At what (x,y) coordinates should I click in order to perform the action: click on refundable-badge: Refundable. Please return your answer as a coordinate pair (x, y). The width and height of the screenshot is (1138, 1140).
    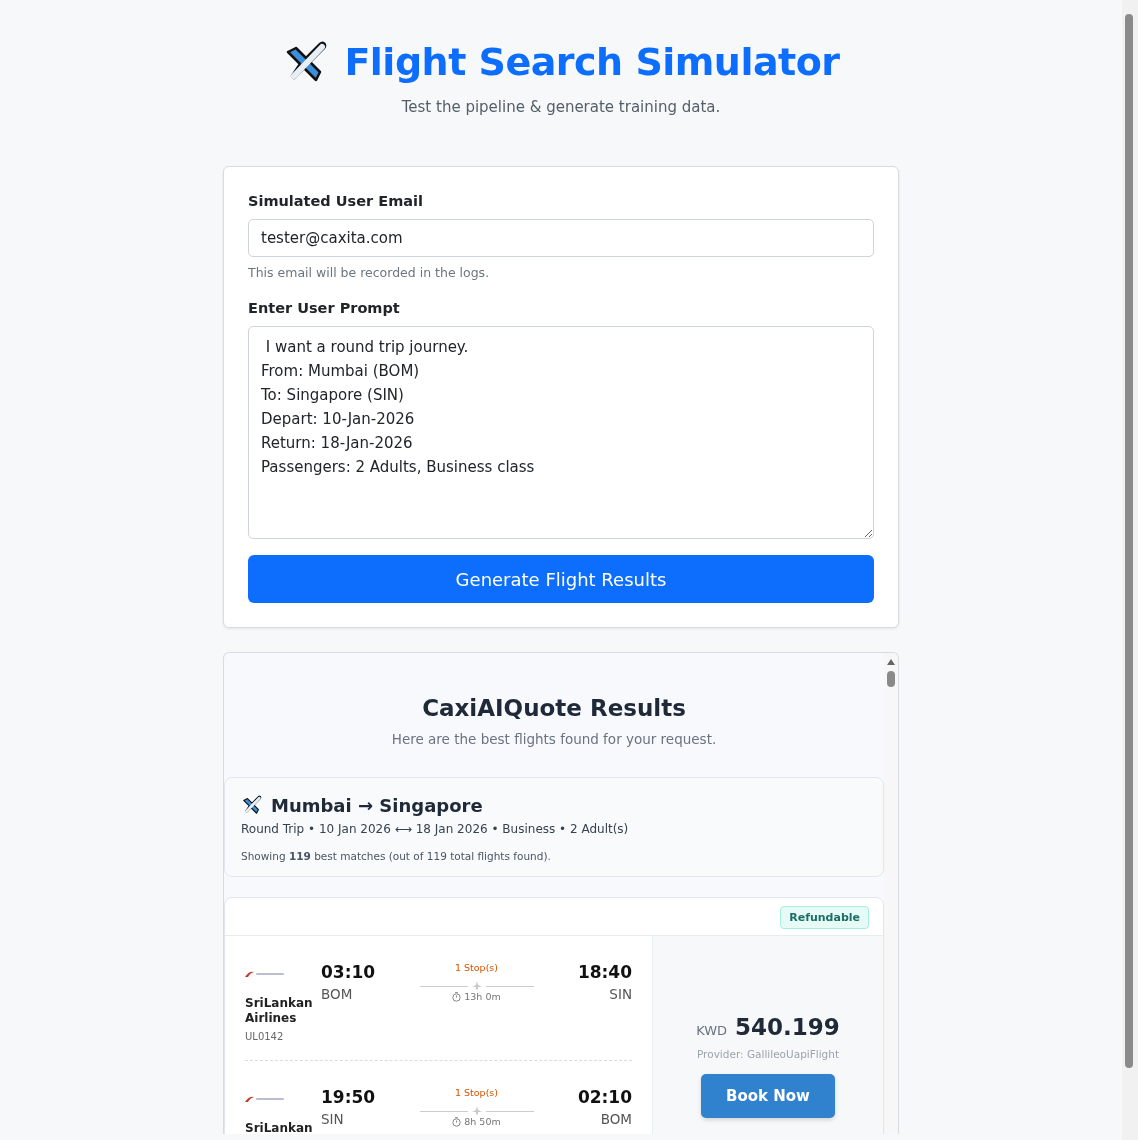
    Looking at the image, I should click on (824, 917).